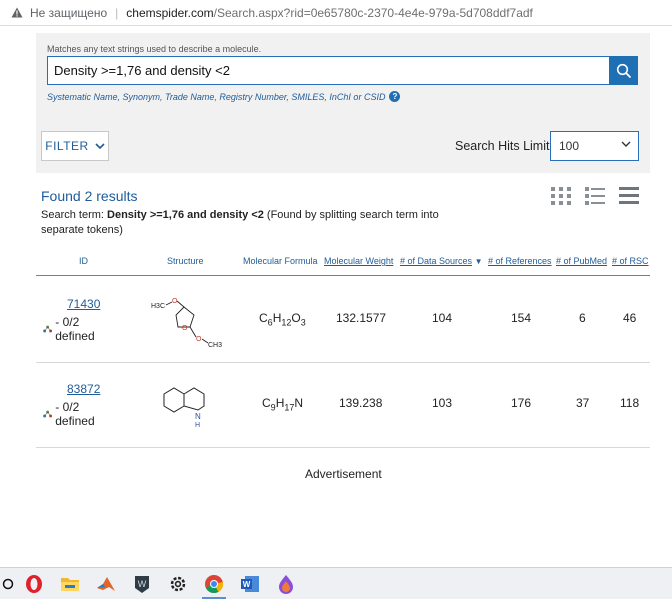  I want to click on structure-image: N H, so click(191, 404).